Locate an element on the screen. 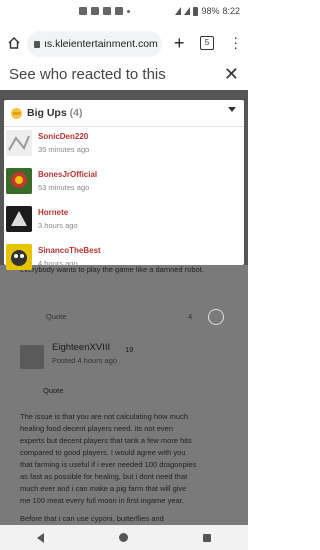 Image resolution: width=320 pixels, height=550 pixels. notification-icons is located at coordinates (104, 11).